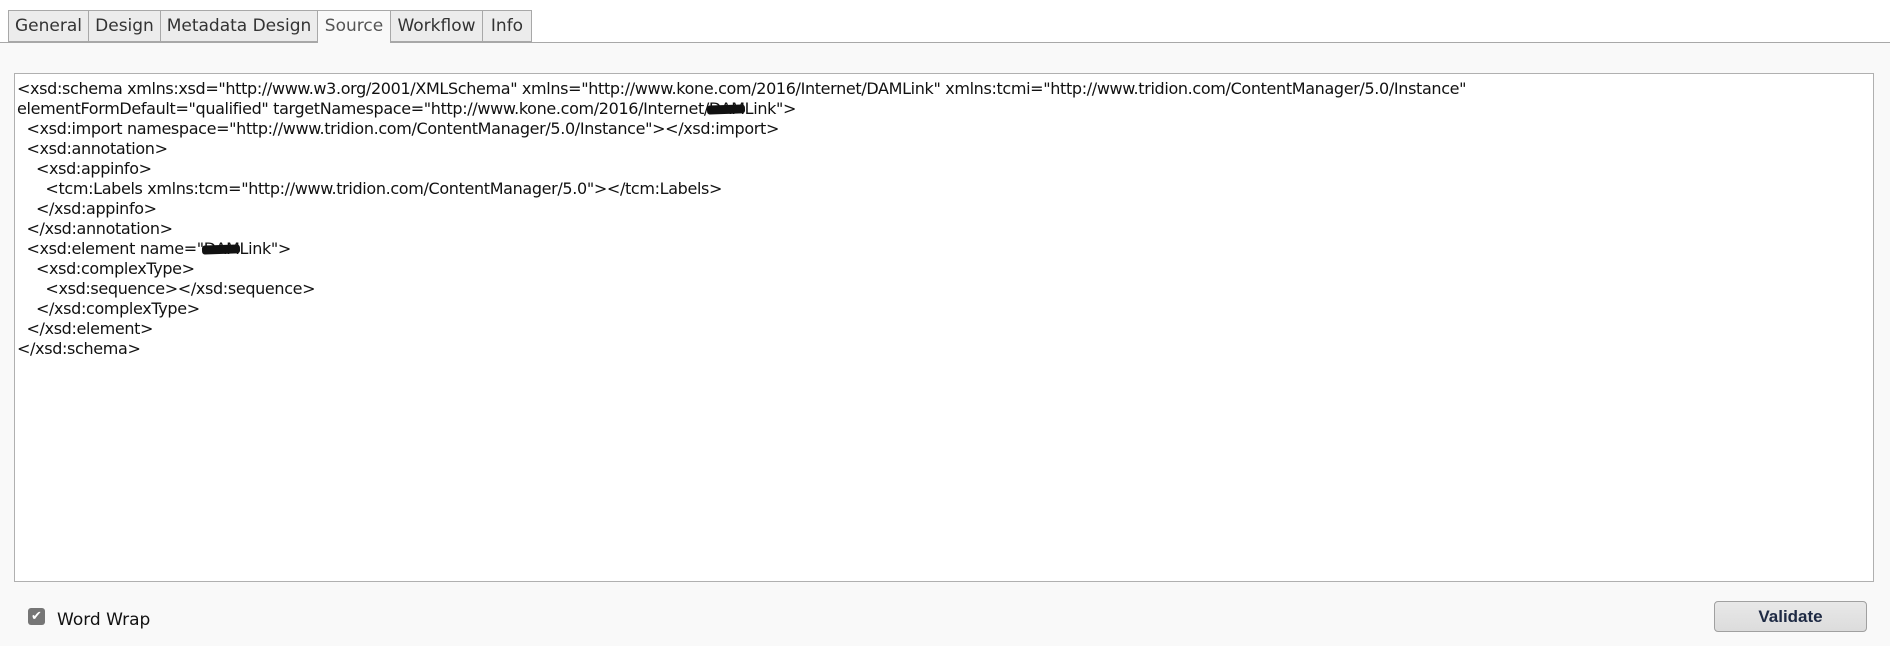 This screenshot has height=646, width=1890. I want to click on tab-design: Design, so click(124, 26).